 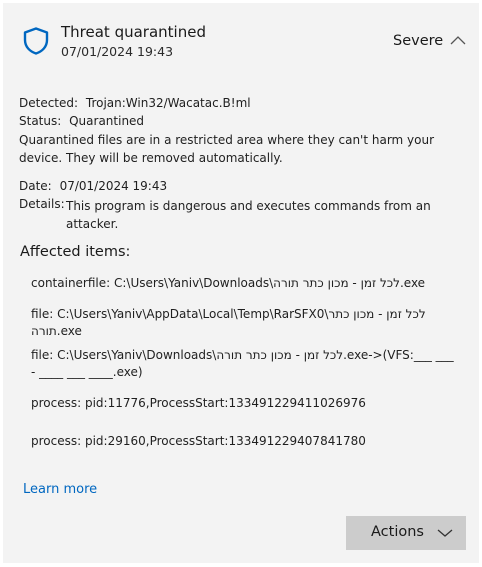 I want to click on date-value: 07/01/2024 19:43, so click(x=113, y=186).